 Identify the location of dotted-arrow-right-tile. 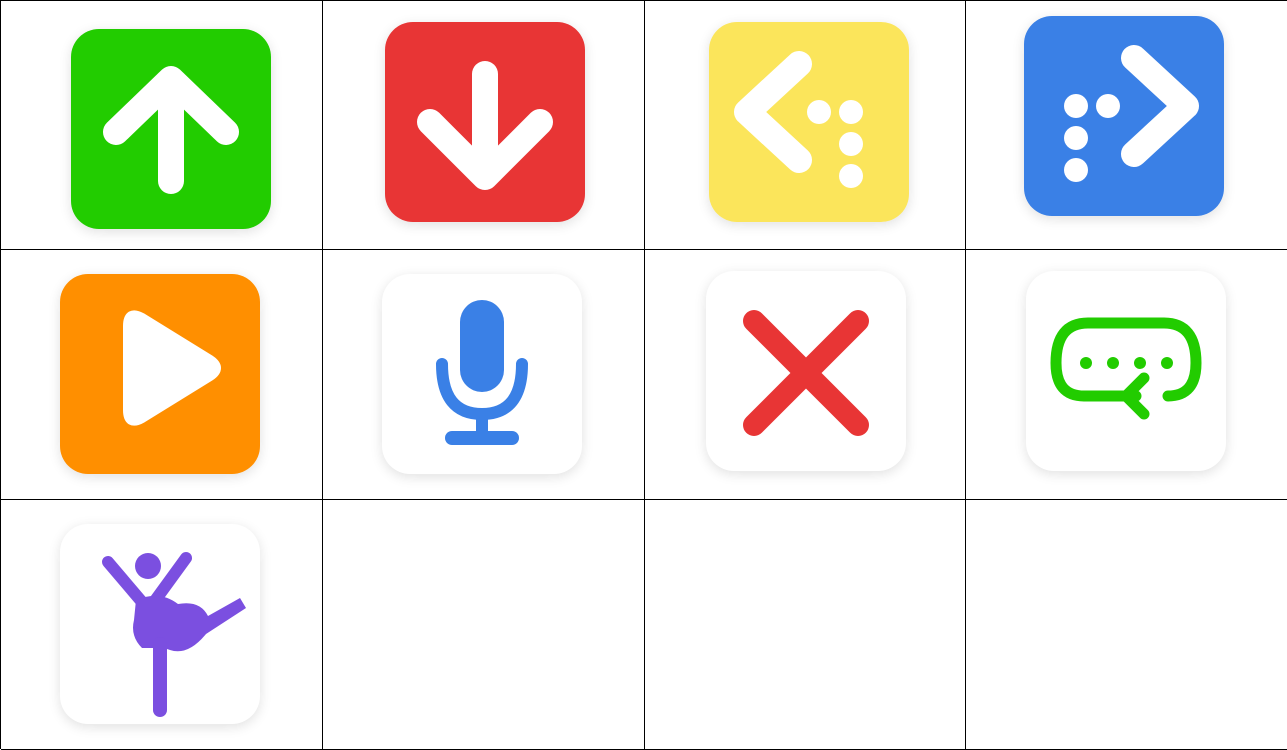
(1124, 116).